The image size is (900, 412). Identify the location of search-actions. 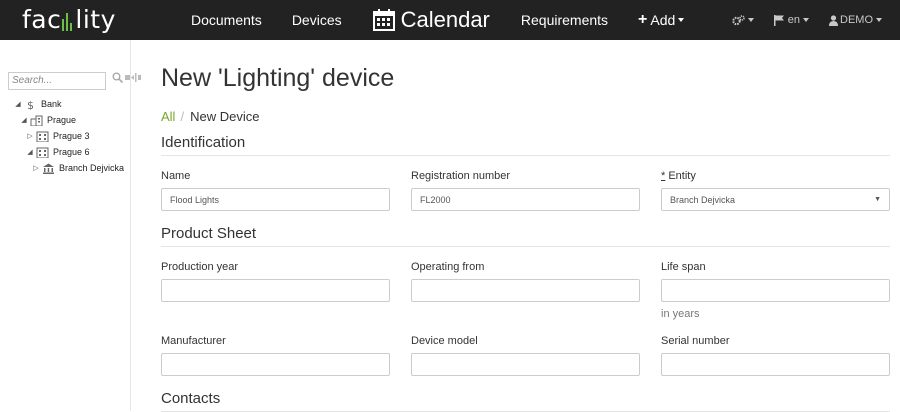
(126, 77).